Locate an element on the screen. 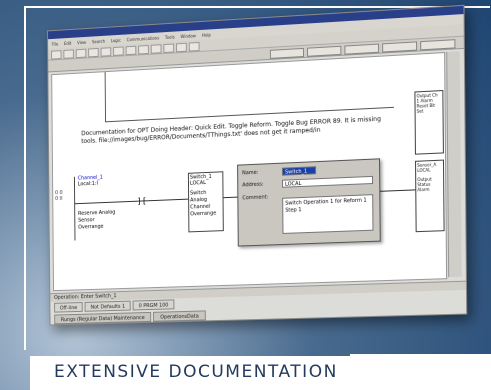 The height and width of the screenshot is (390, 491). comment-field: Switch Operation 1 for Reform 1 Step 1 is located at coordinates (328, 214).